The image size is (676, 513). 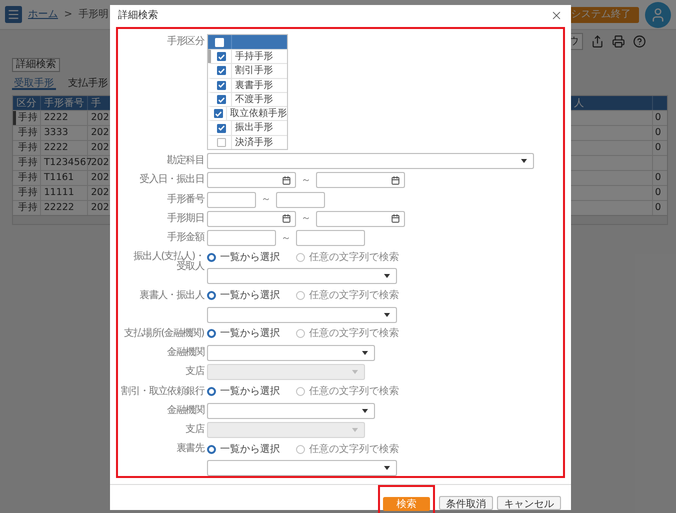 I want to click on table-cell: 11111, so click(x=64, y=193).